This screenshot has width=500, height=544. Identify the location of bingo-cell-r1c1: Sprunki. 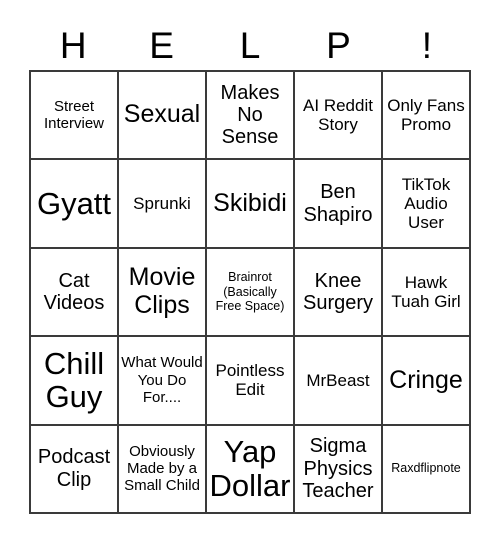
(163, 204).